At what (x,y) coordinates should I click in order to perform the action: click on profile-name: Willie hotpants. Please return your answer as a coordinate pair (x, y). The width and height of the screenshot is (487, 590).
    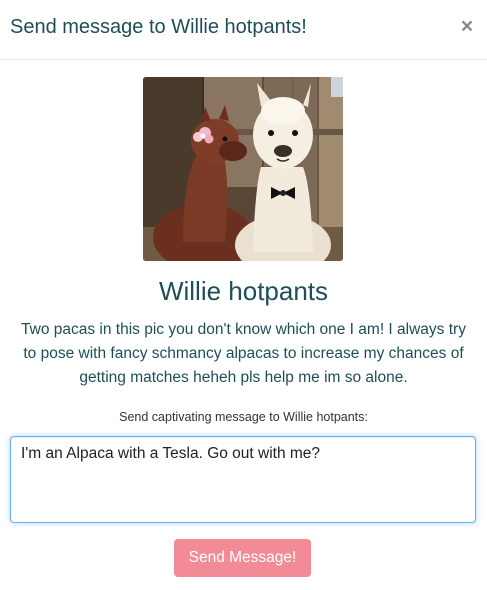
    Looking at the image, I should click on (243, 291).